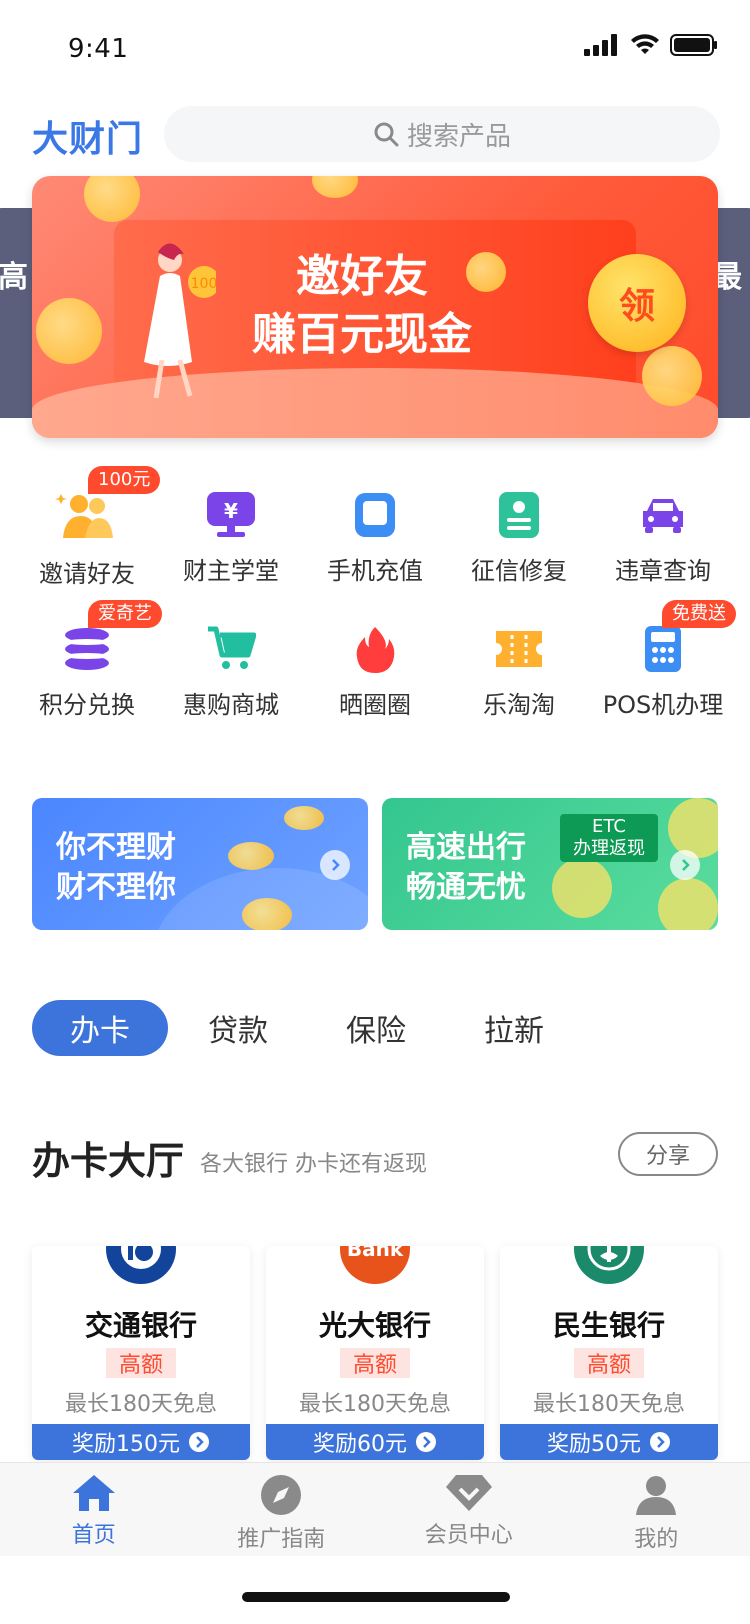 The width and height of the screenshot is (750, 1624). I want to click on bank-name: 交通银行, so click(140, 1325).